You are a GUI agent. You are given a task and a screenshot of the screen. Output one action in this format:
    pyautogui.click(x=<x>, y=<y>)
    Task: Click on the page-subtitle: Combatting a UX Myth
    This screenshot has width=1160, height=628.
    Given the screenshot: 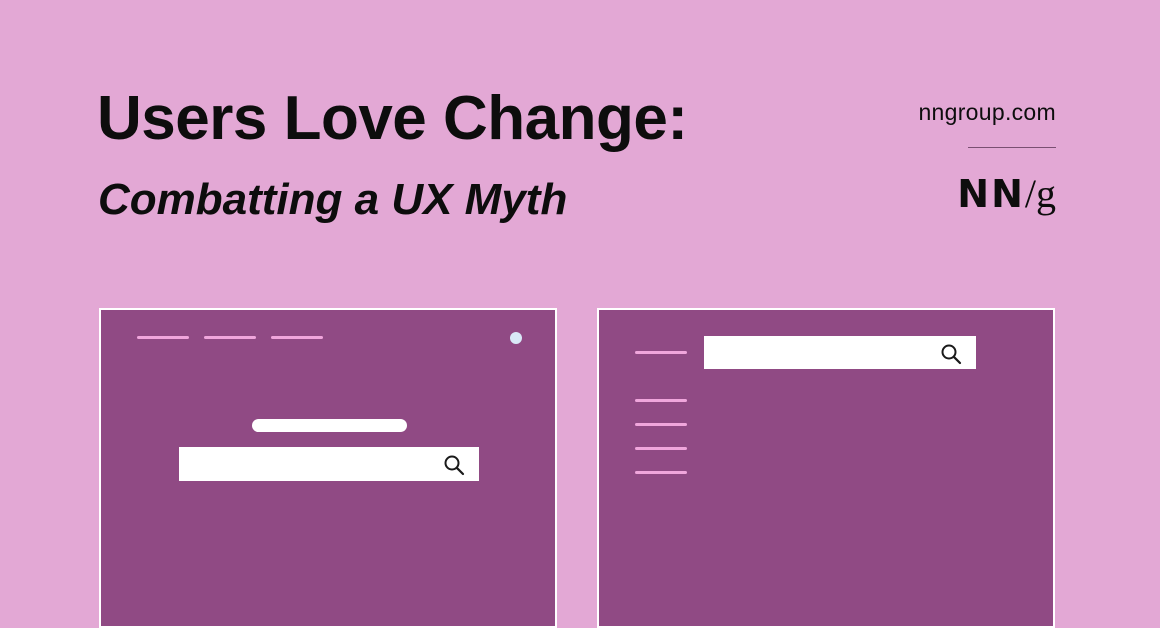 What is the action you would take?
    pyautogui.click(x=333, y=199)
    